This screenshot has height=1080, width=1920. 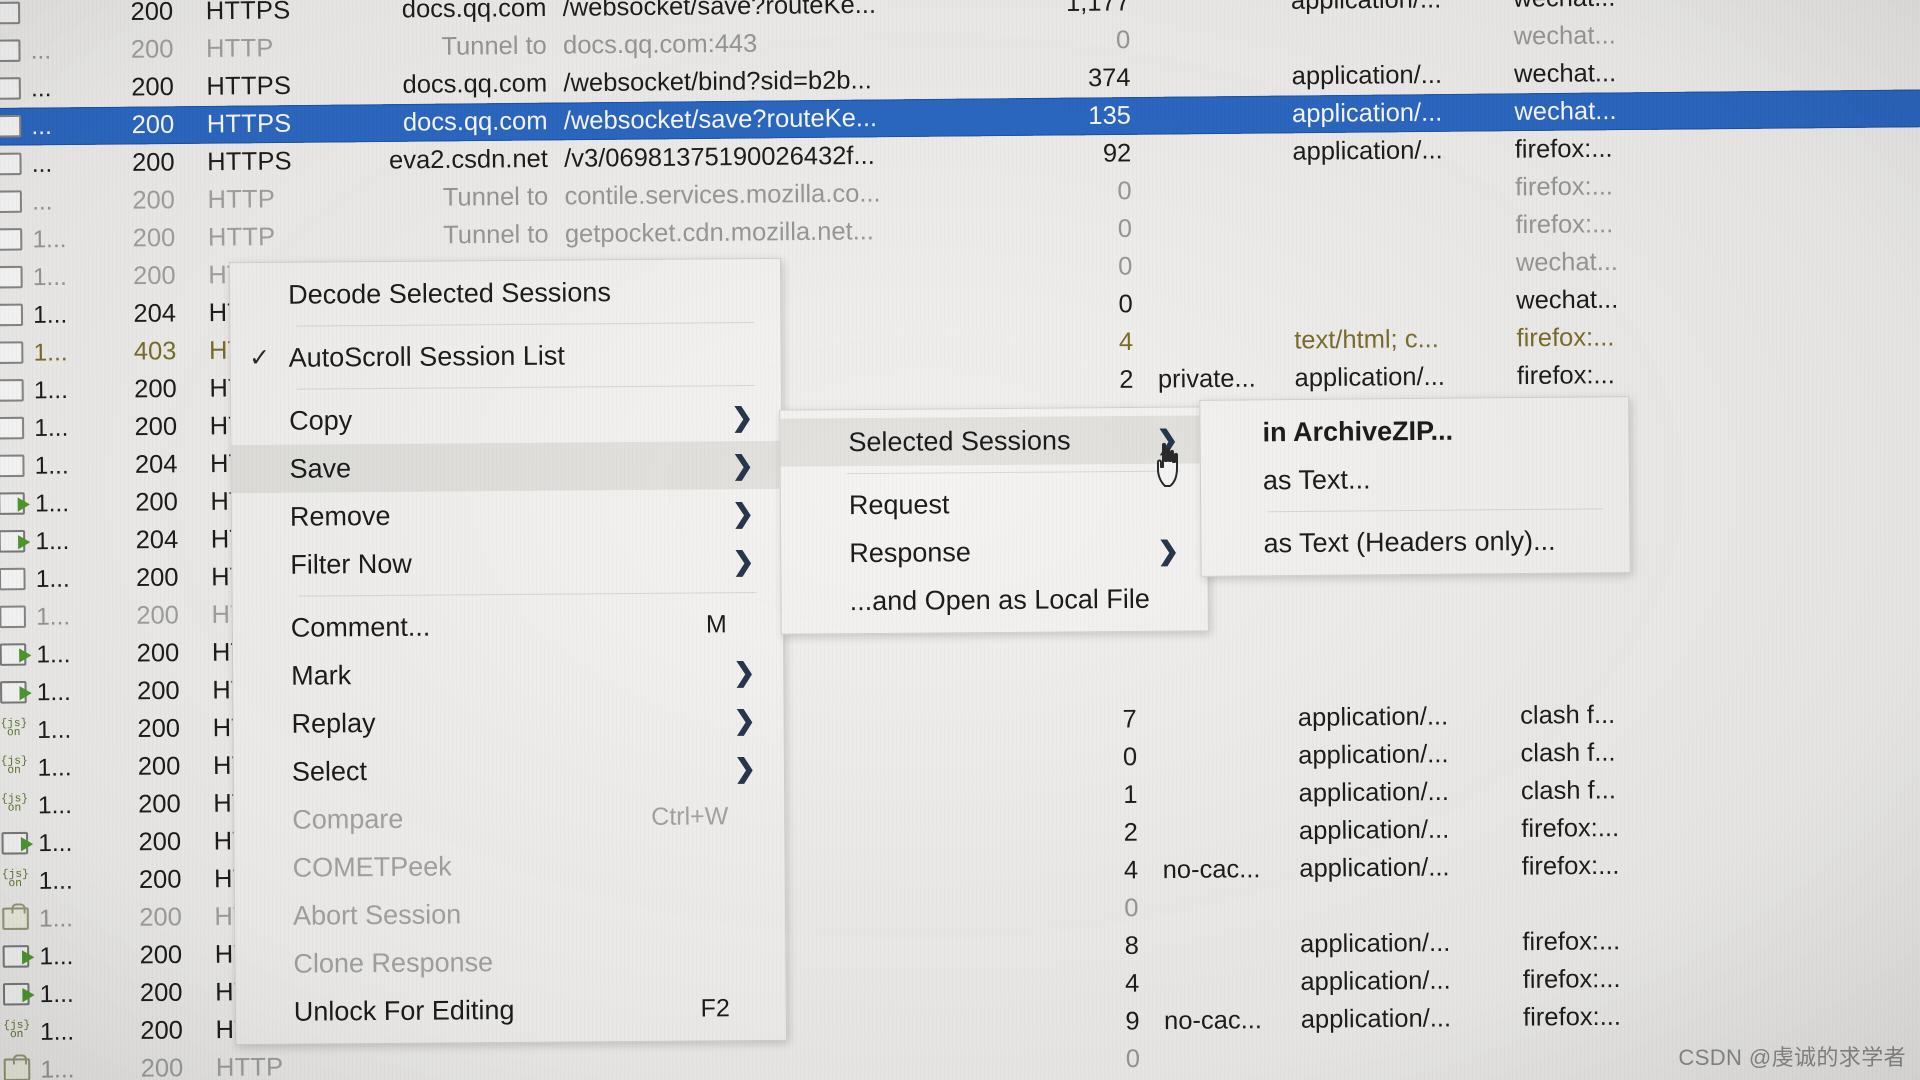 I want to click on menu-item-mark: Mark ❯, so click(x=508, y=674).